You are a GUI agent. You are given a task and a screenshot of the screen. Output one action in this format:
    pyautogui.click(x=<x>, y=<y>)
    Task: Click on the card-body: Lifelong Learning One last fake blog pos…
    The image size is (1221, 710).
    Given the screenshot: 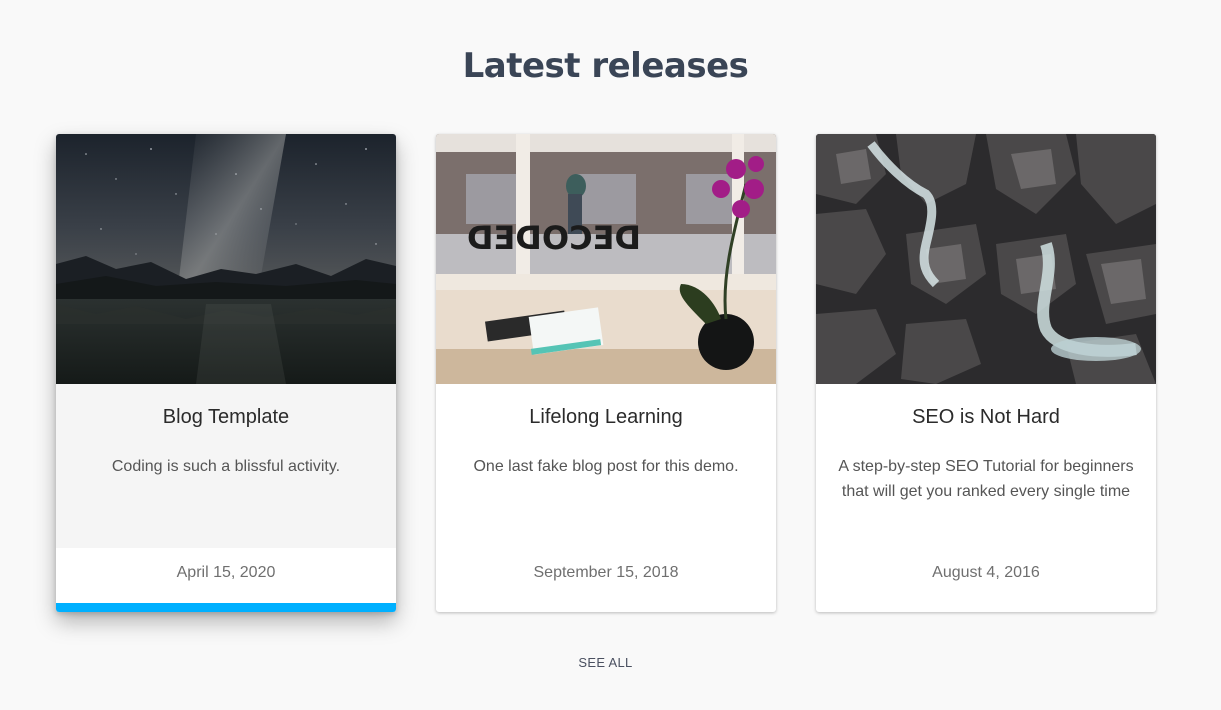 What is the action you would take?
    pyautogui.click(x=606, y=466)
    